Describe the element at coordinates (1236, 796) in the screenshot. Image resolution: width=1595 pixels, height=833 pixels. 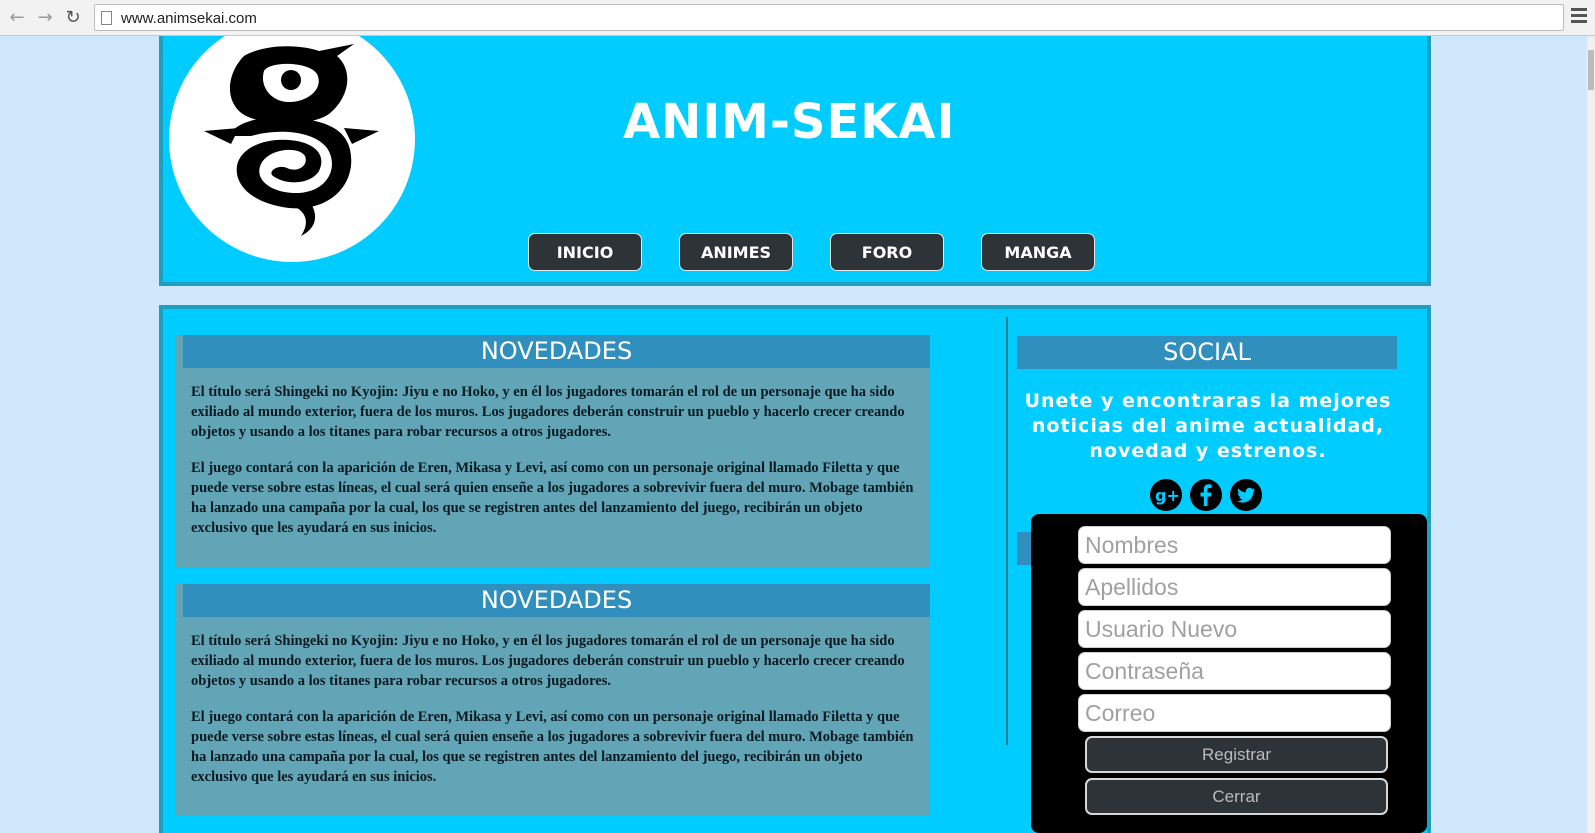
I see `close-button: Cerrar` at that location.